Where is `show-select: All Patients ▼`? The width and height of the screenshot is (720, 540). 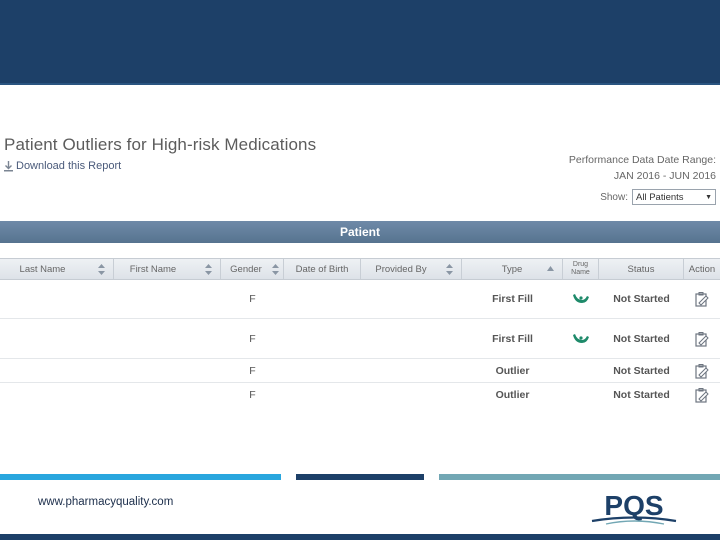 show-select: All Patients ▼ is located at coordinates (674, 197).